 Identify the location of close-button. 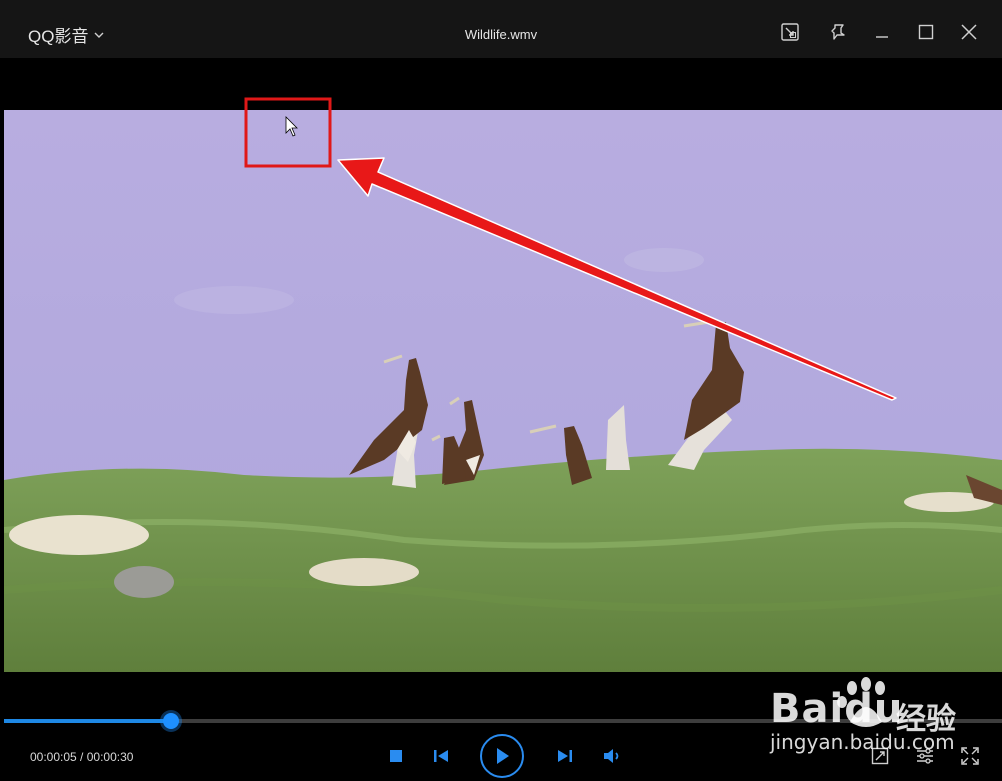
(969, 32).